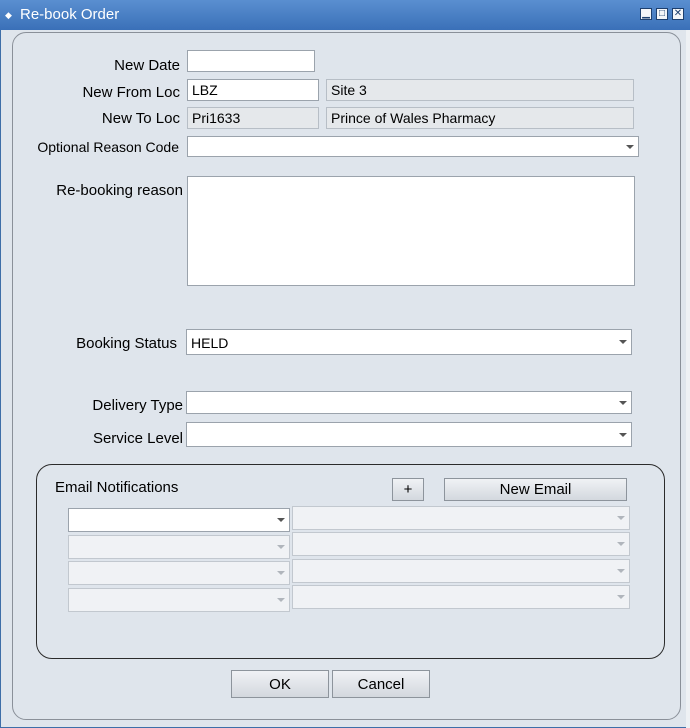  What do you see at coordinates (409, 342) in the screenshot?
I see `booking-status-select: HELD` at bounding box center [409, 342].